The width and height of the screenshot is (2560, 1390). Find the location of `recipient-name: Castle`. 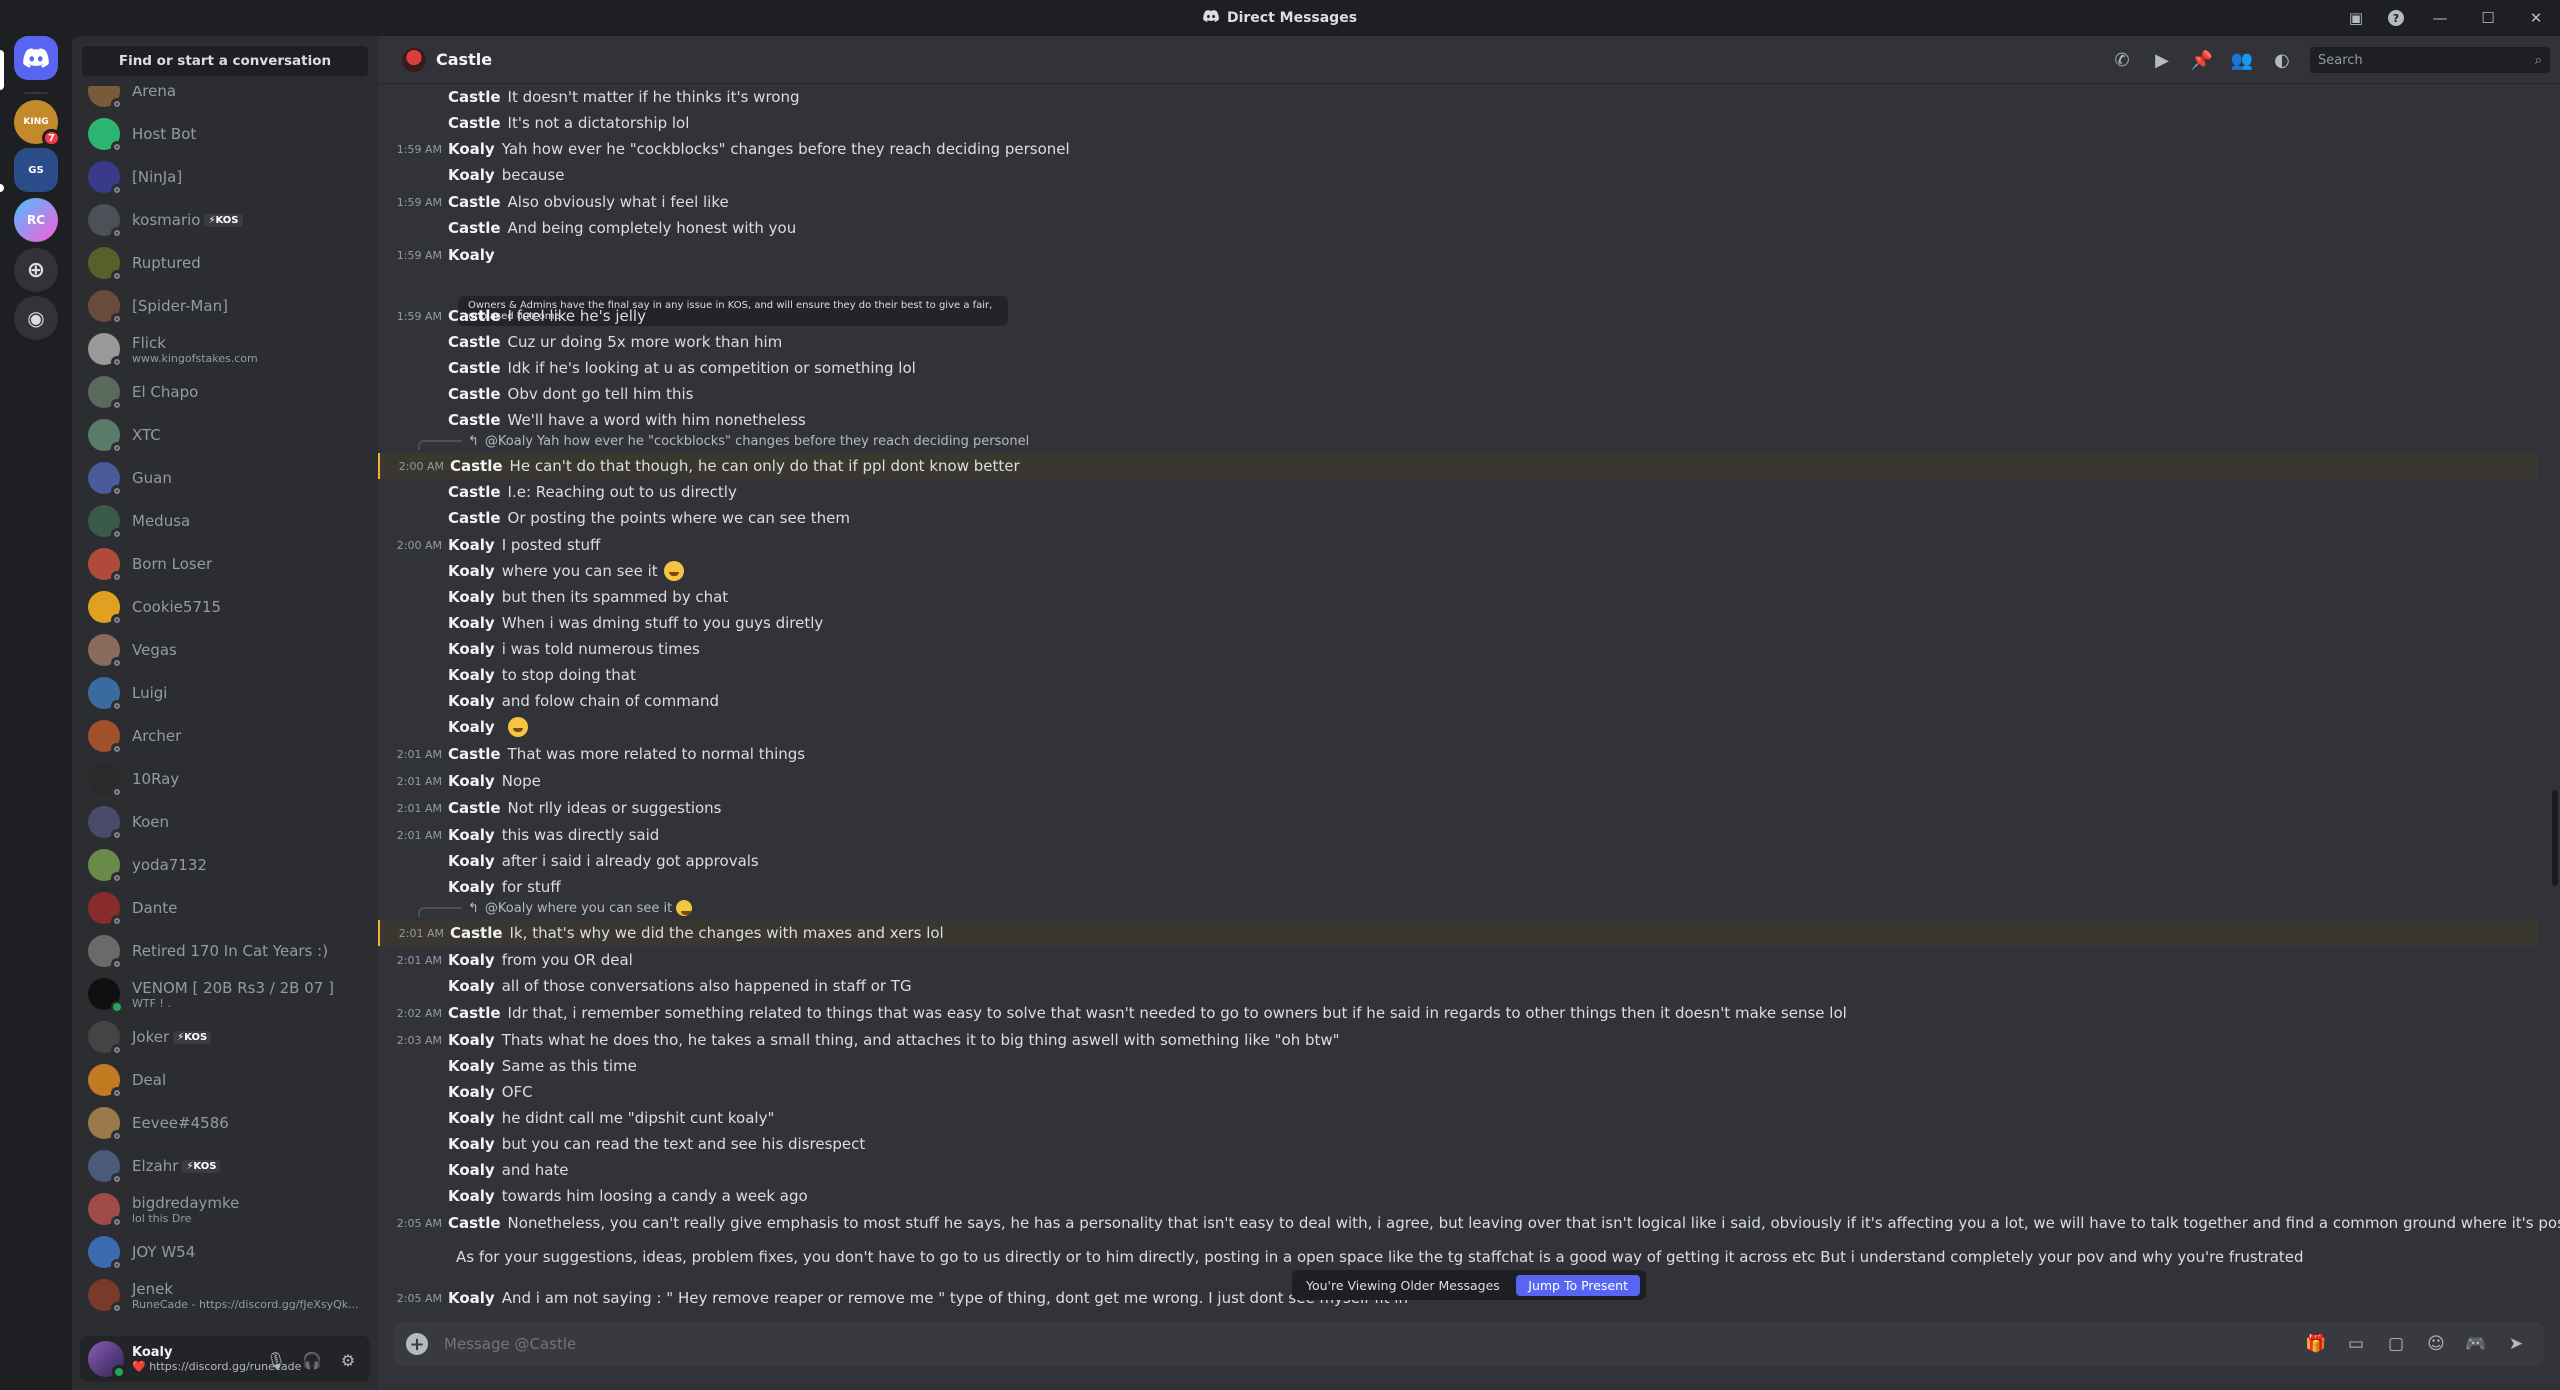

recipient-name: Castle is located at coordinates (464, 59).